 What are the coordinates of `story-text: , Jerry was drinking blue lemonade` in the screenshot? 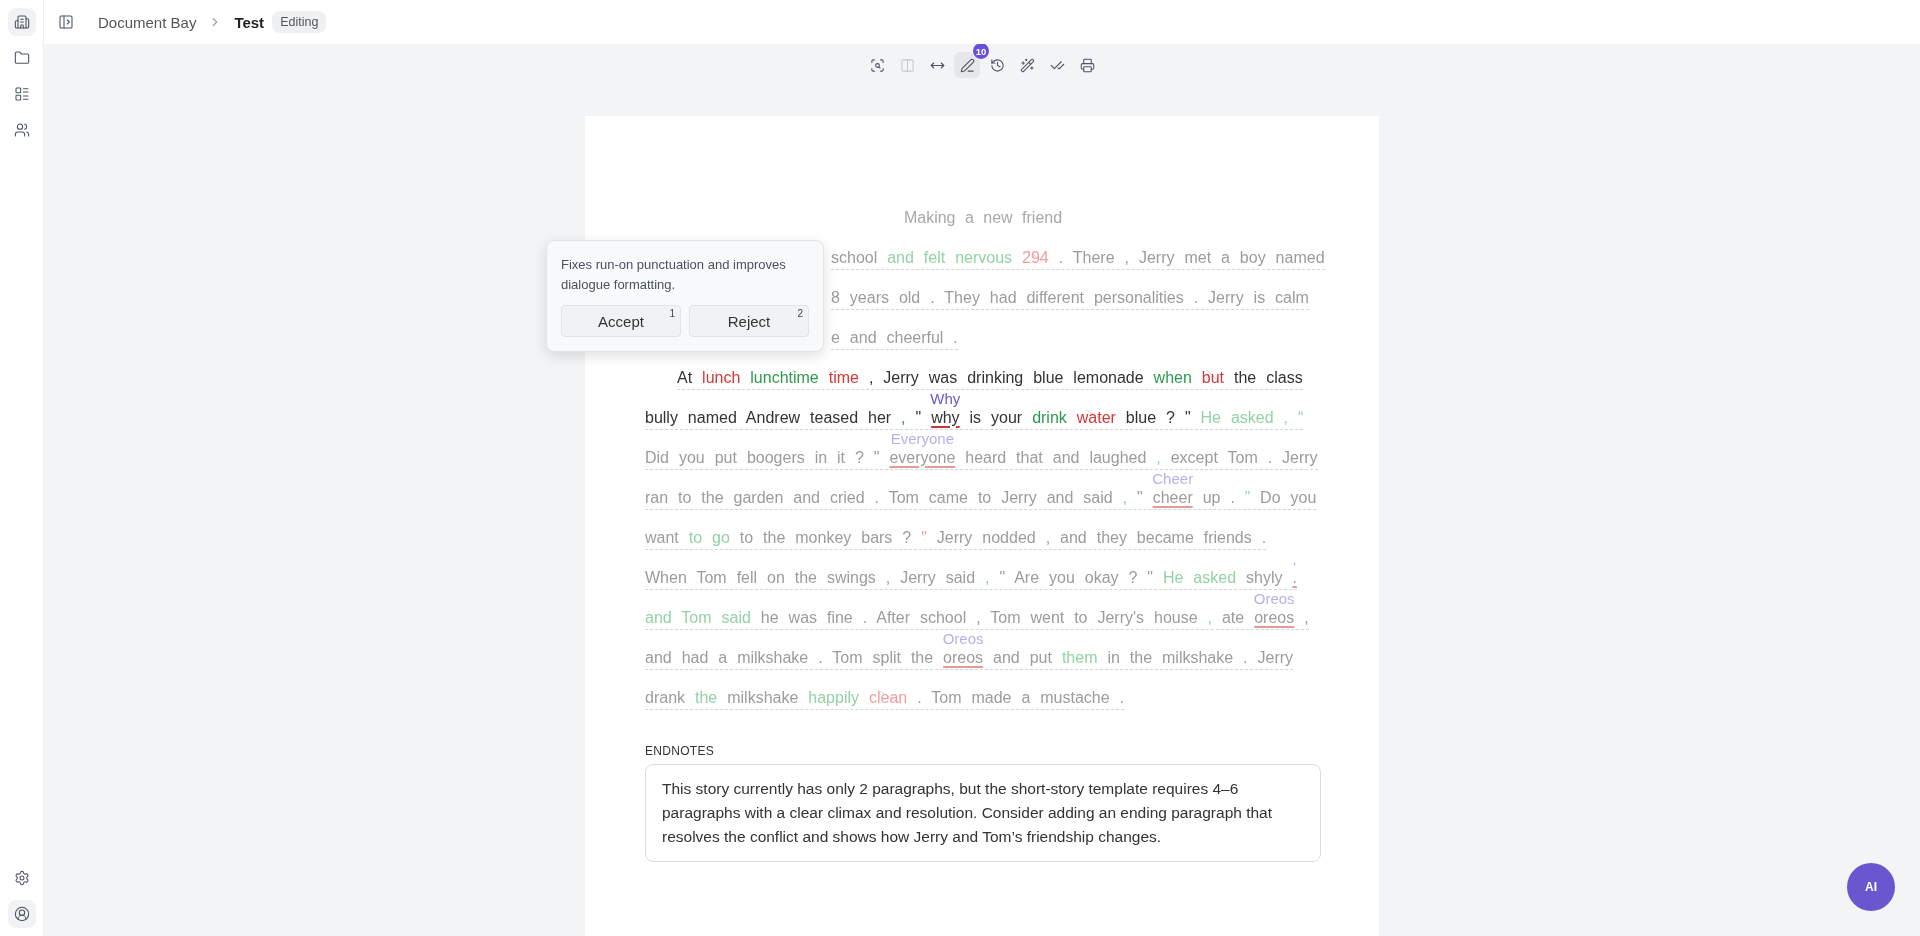 It's located at (1006, 377).